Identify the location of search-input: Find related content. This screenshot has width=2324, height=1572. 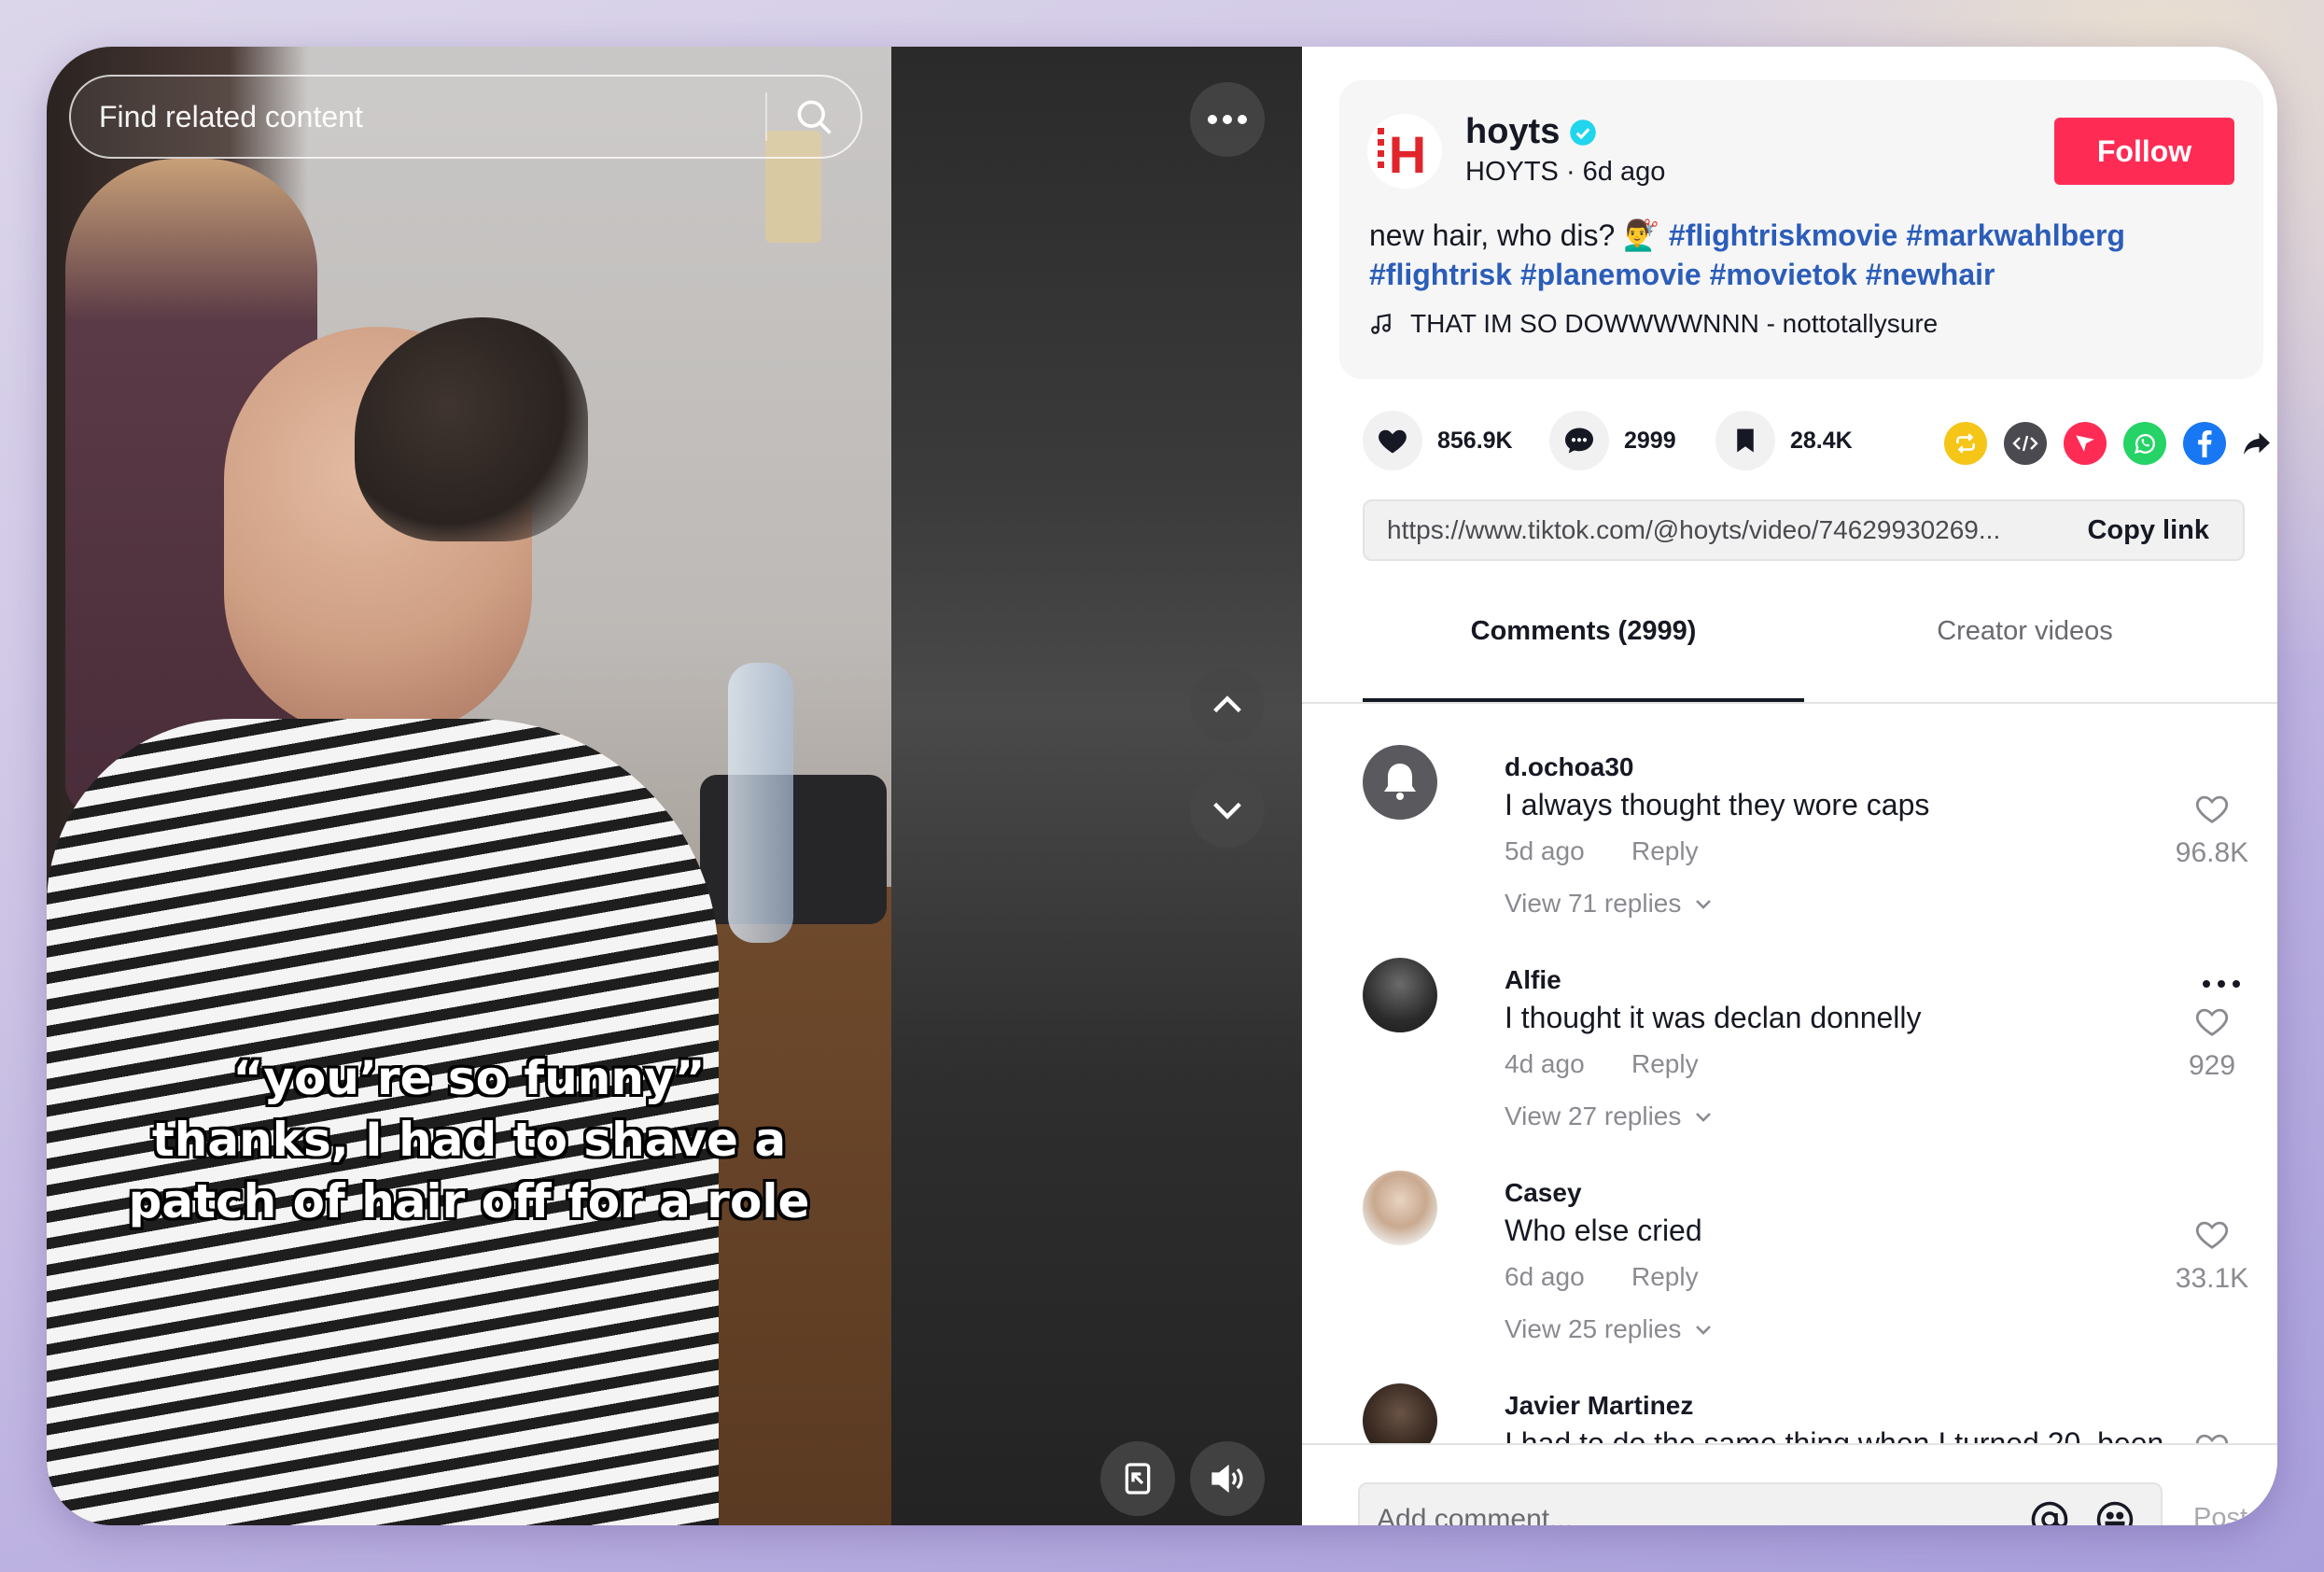
(465, 117).